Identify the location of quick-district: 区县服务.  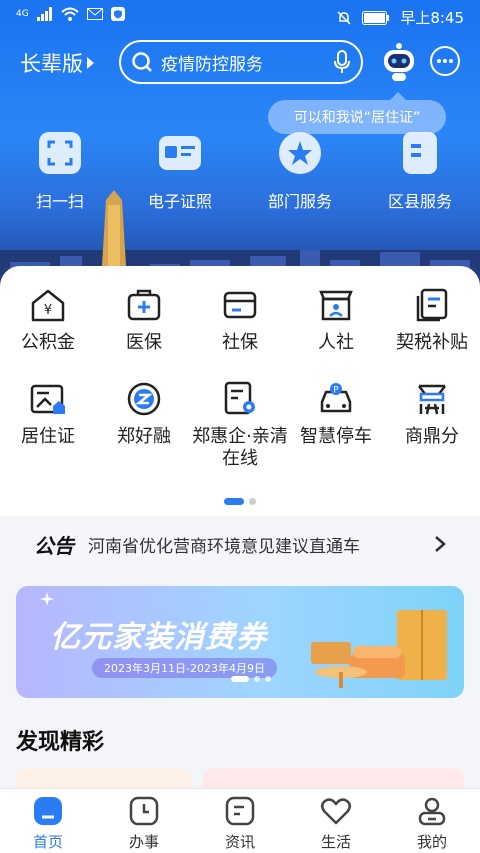
(420, 173).